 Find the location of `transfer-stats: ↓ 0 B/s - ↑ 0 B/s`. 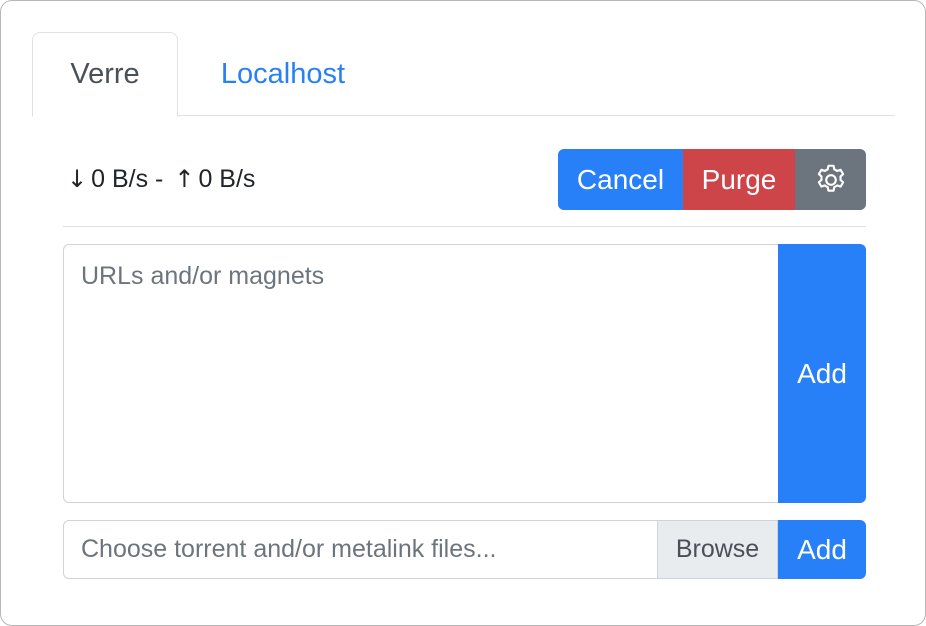

transfer-stats: ↓ 0 B/s - ↑ 0 B/s is located at coordinates (159, 179).